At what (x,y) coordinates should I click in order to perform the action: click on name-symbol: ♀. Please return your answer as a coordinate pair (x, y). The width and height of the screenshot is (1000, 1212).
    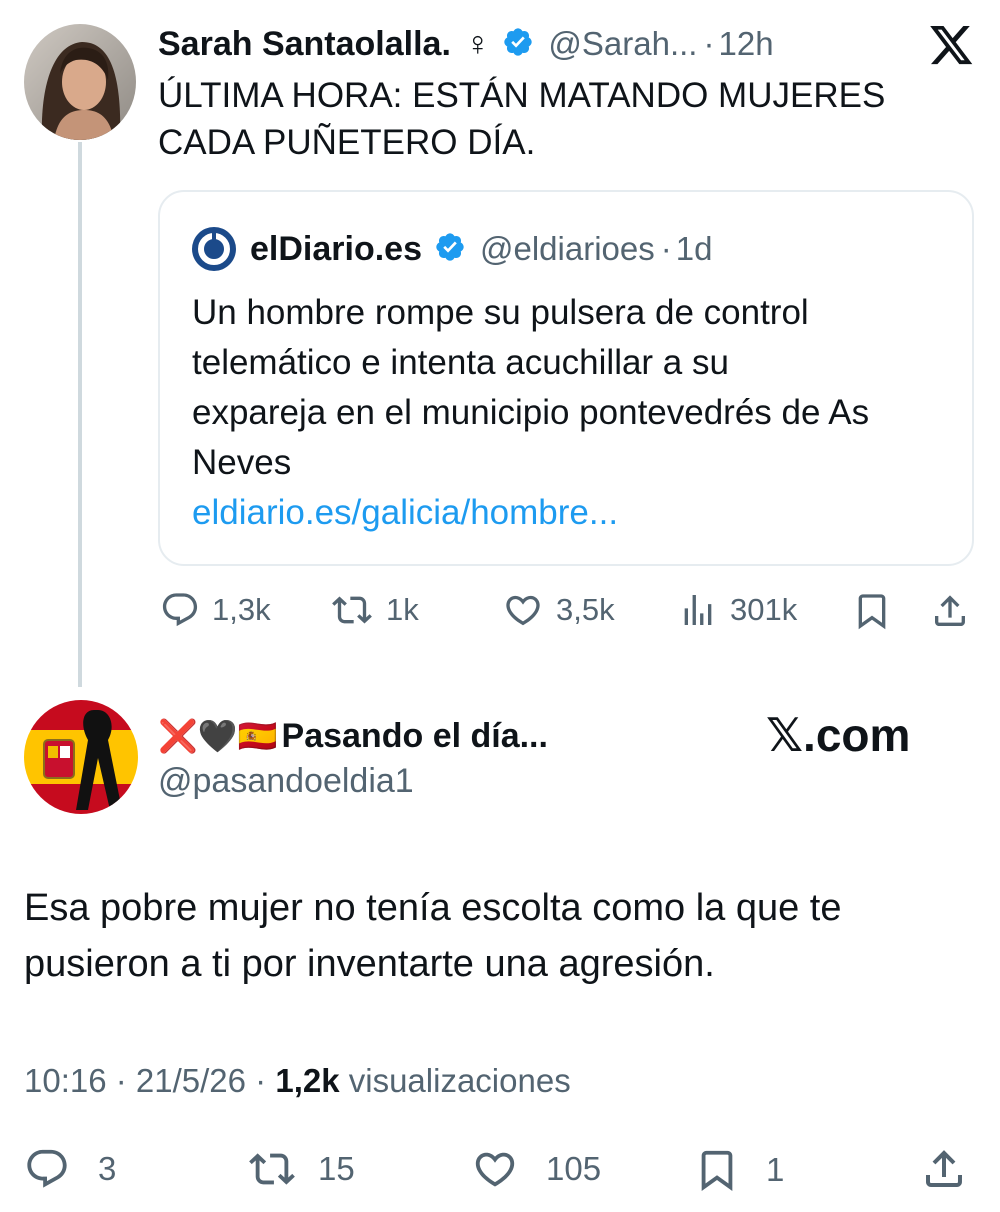
    Looking at the image, I should click on (477, 43).